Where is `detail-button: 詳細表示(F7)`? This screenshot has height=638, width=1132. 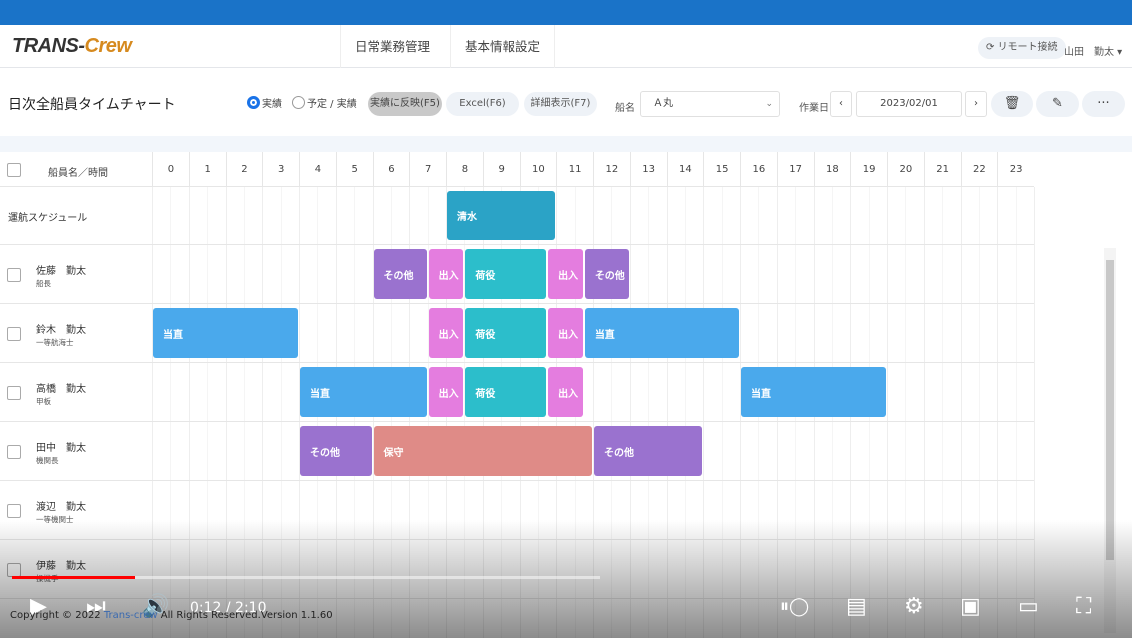 detail-button: 詳細表示(F7) is located at coordinates (560, 104).